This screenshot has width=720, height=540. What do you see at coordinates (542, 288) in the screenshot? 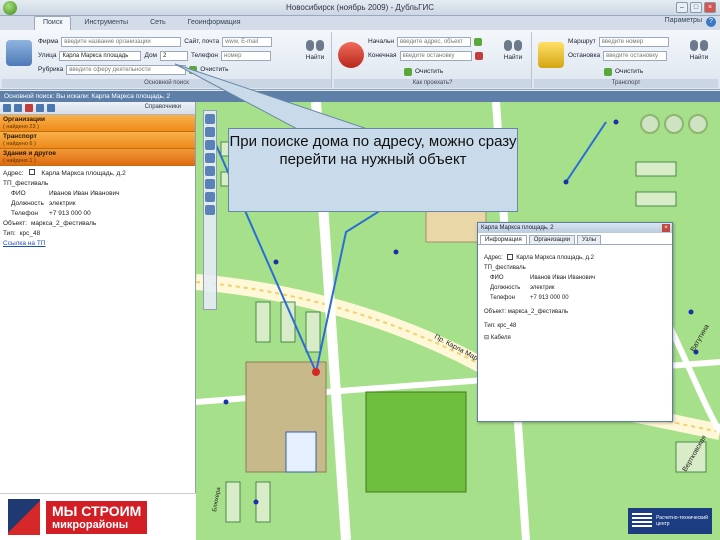
I see `iw-position-value: электрик` at bounding box center [542, 288].